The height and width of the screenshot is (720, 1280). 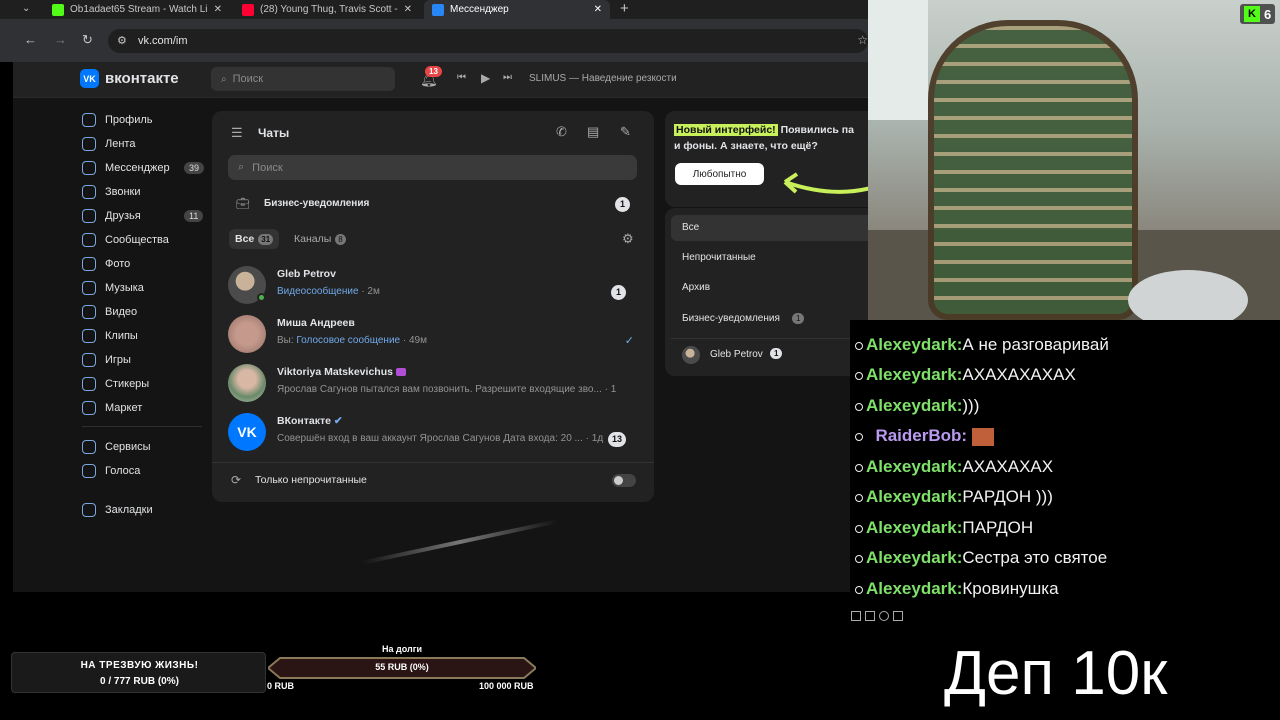 What do you see at coordinates (115, 384) in the screenshot?
I see `sidebar-item-stickers: Стикеры` at bounding box center [115, 384].